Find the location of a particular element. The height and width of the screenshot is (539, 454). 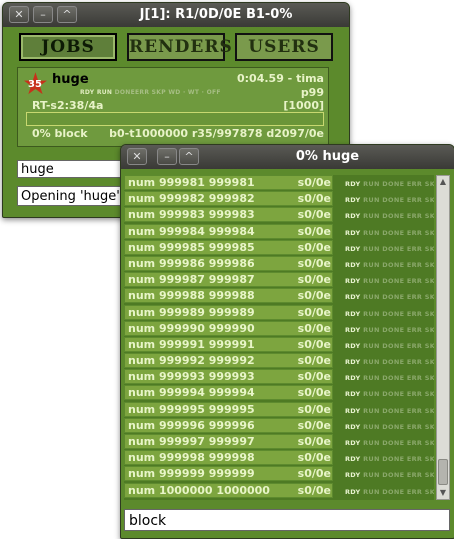

frame-name: num 999991 999991 is located at coordinates (191, 344).